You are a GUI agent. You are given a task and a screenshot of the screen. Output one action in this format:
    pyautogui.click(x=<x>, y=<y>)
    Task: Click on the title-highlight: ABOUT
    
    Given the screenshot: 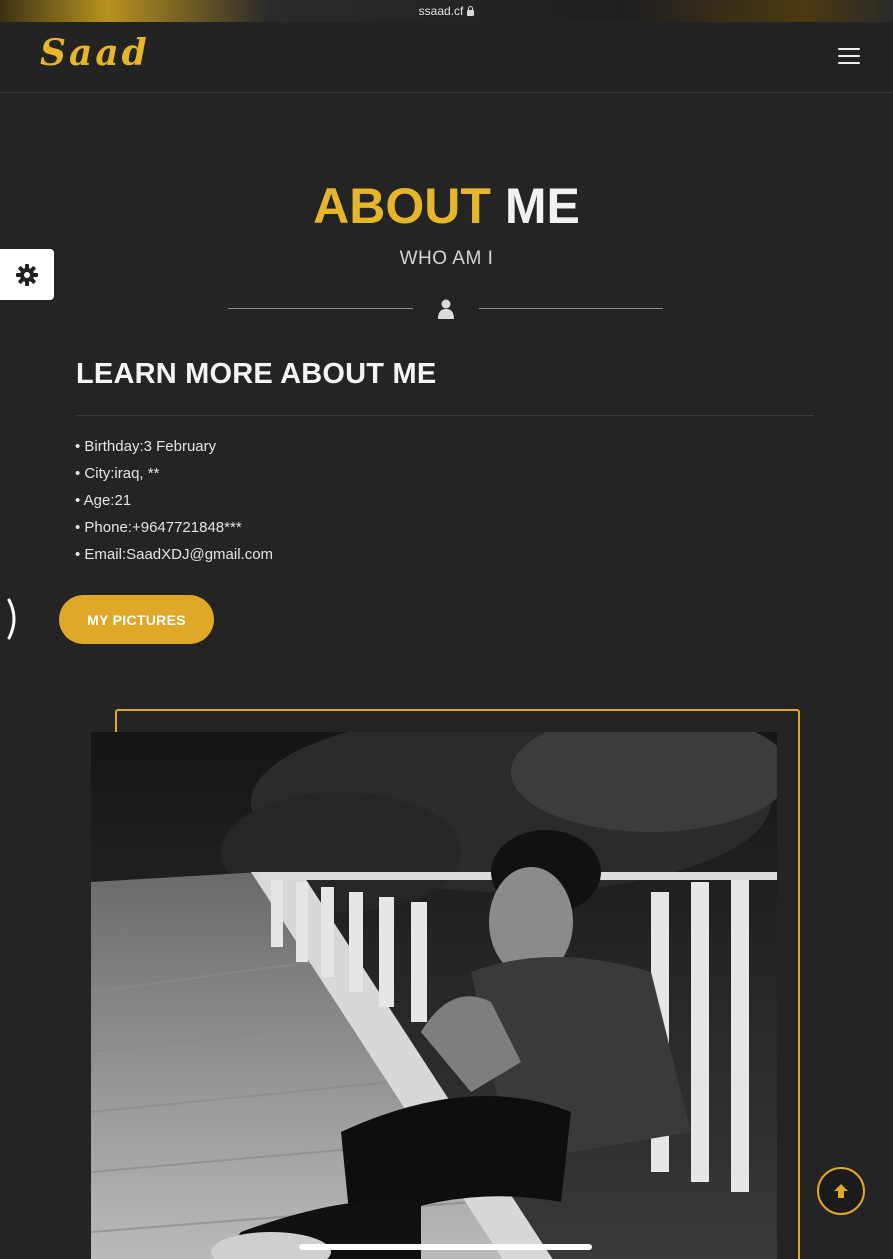 What is the action you would take?
    pyautogui.click(x=402, y=206)
    